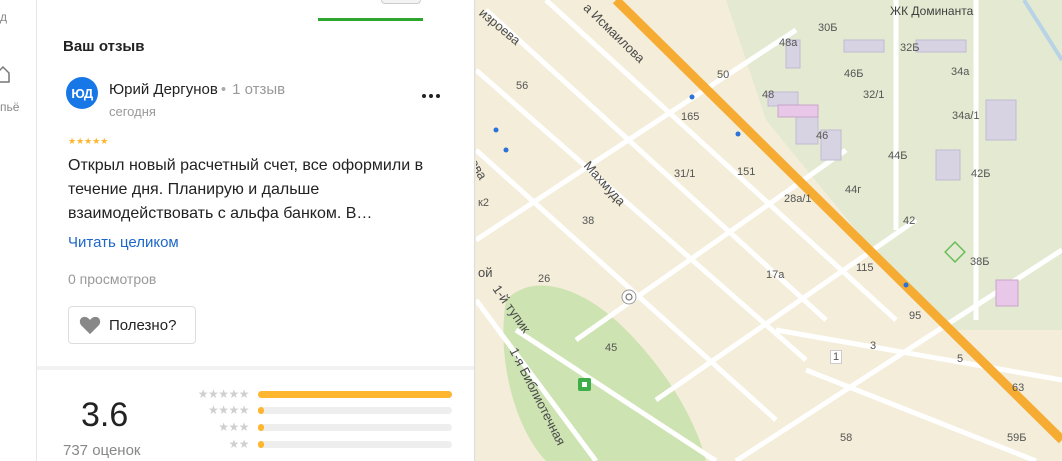  I want to click on home-icon, so click(5, 74).